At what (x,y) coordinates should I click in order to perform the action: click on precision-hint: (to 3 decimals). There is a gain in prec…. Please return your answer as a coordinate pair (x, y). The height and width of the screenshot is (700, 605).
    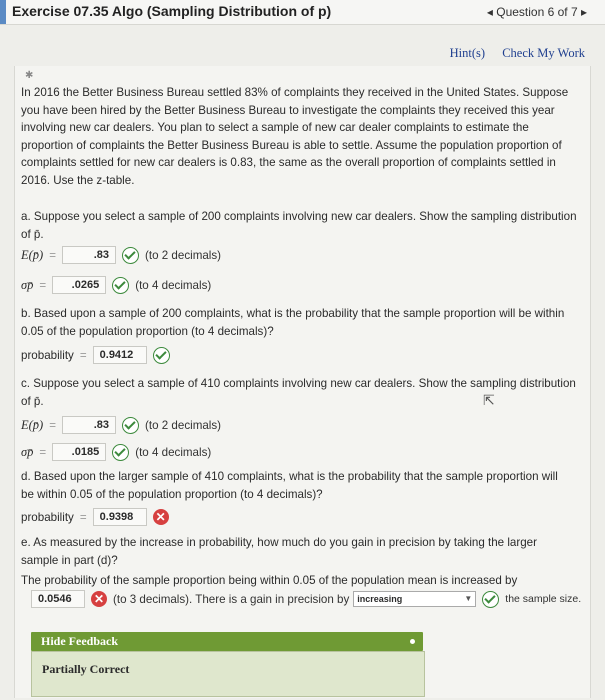
    Looking at the image, I should click on (231, 599).